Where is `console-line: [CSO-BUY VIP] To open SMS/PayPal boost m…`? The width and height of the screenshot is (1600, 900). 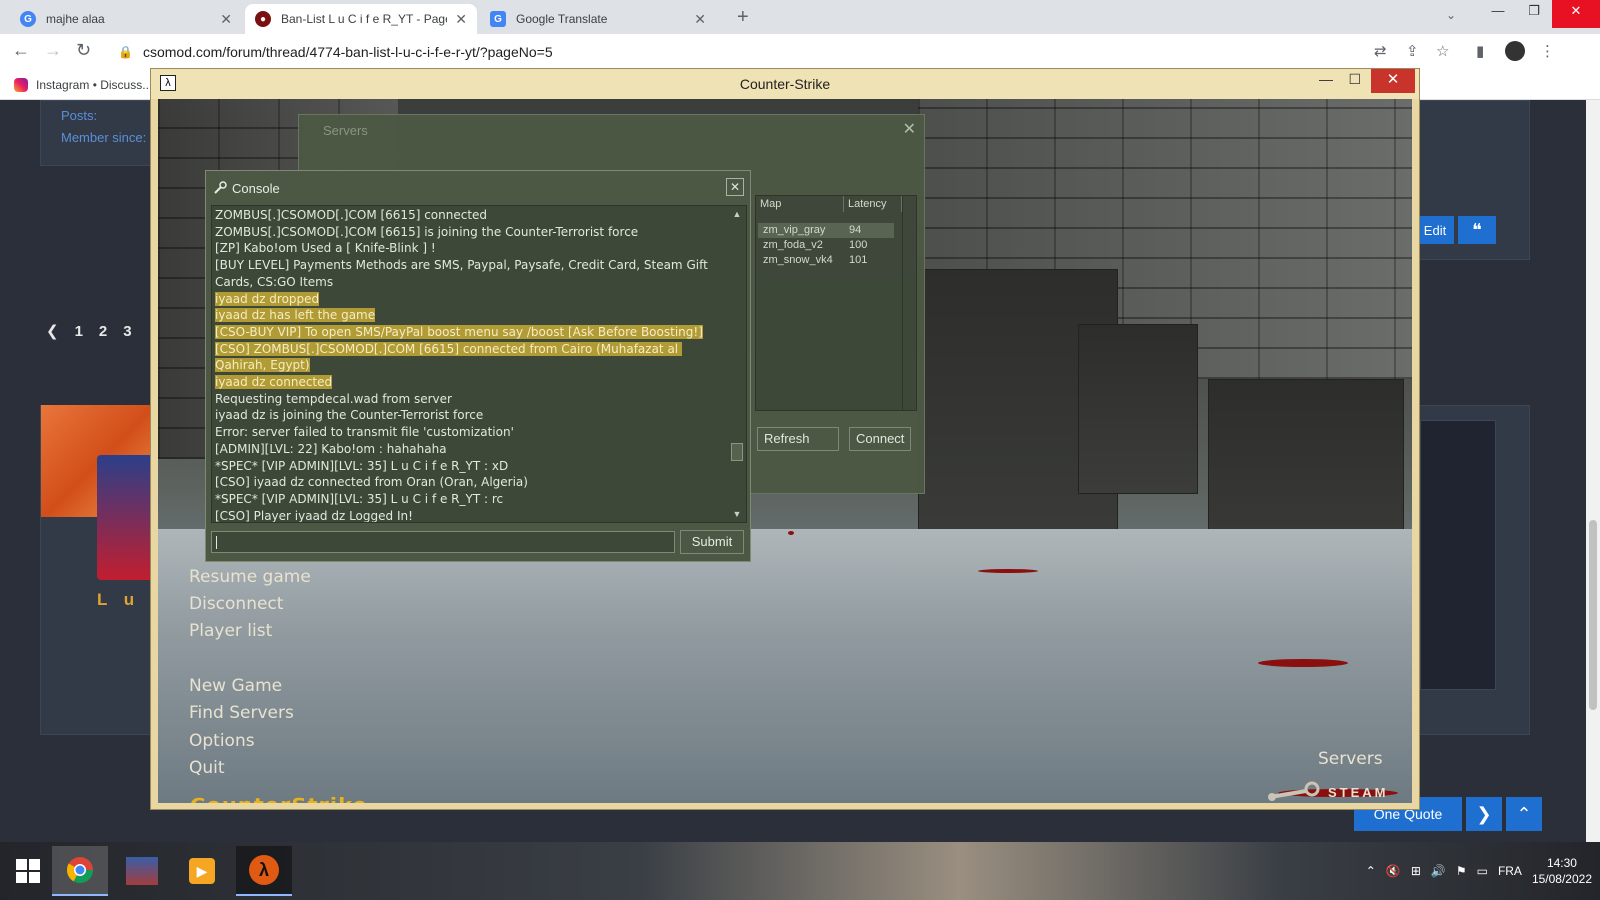 console-line: [CSO-BUY VIP] To open SMS/PayPal boost m… is located at coordinates (471, 332).